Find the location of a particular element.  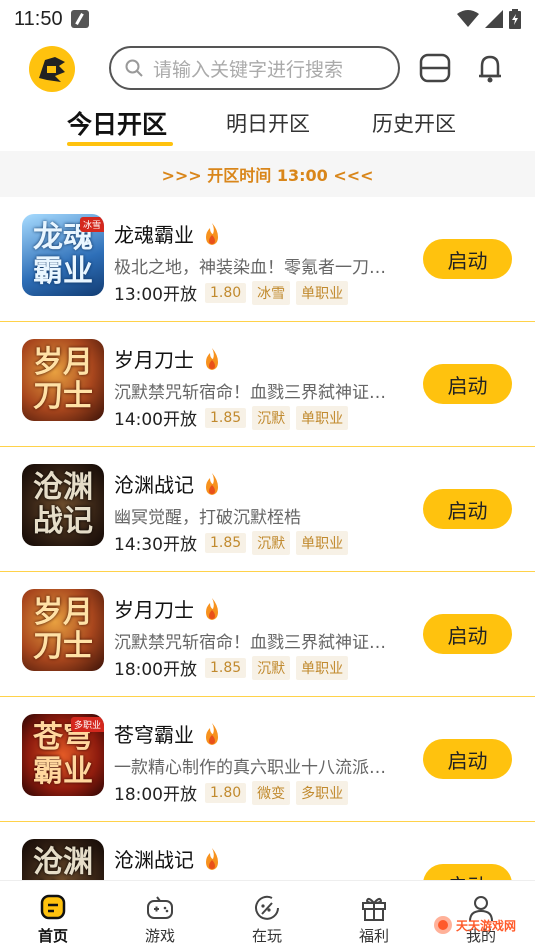

signal-icon is located at coordinates (494, 19).